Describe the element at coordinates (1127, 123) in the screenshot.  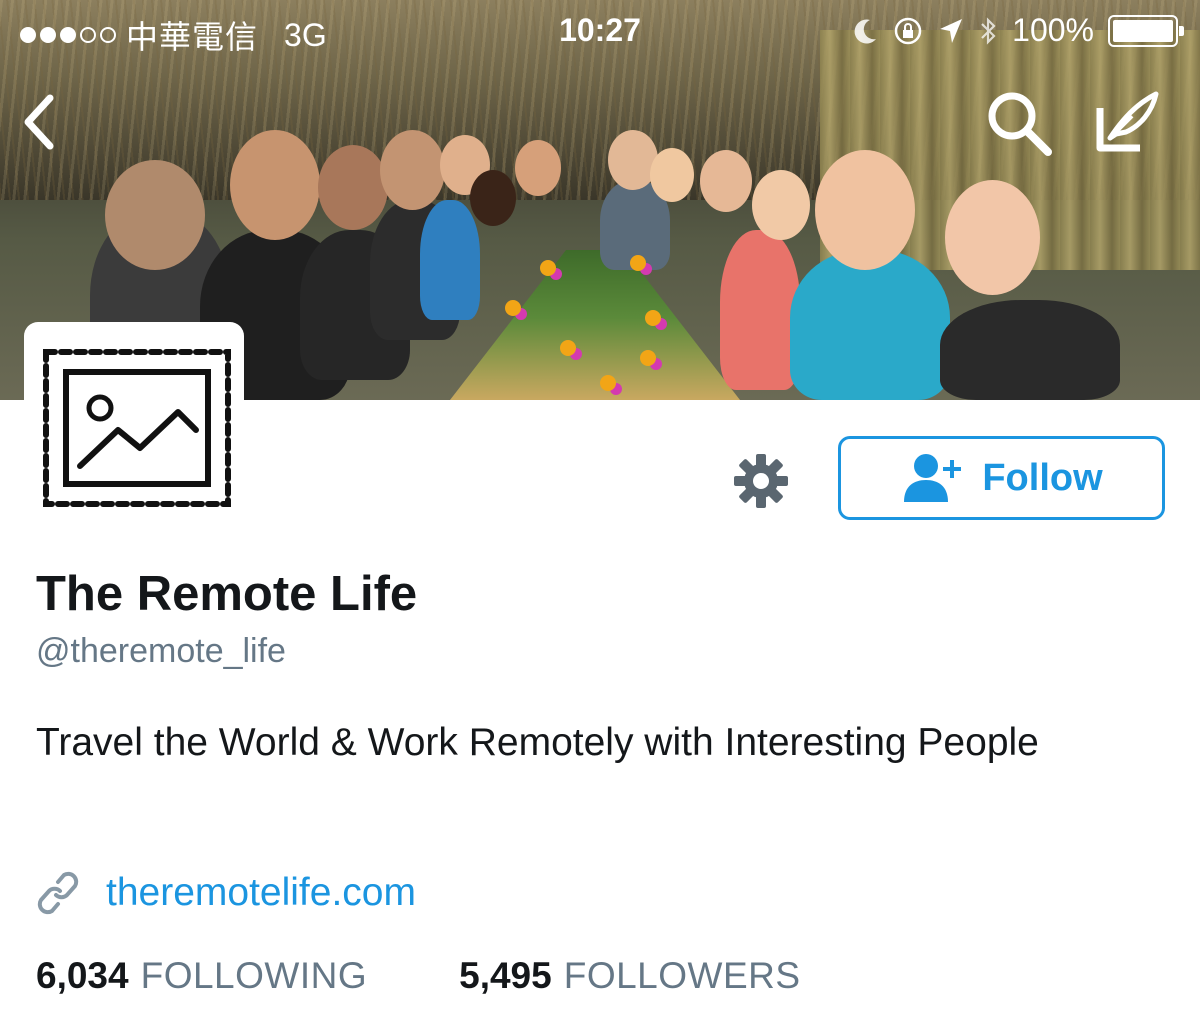
I see `compose-quill-icon` at that location.